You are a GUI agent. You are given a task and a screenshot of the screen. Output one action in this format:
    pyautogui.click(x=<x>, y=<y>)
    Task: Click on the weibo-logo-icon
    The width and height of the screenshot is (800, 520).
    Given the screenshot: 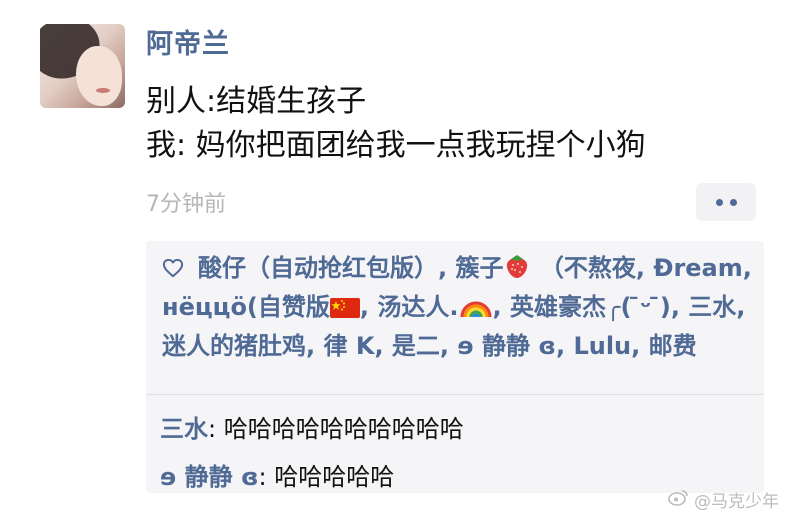 What is the action you would take?
    pyautogui.click(x=679, y=499)
    